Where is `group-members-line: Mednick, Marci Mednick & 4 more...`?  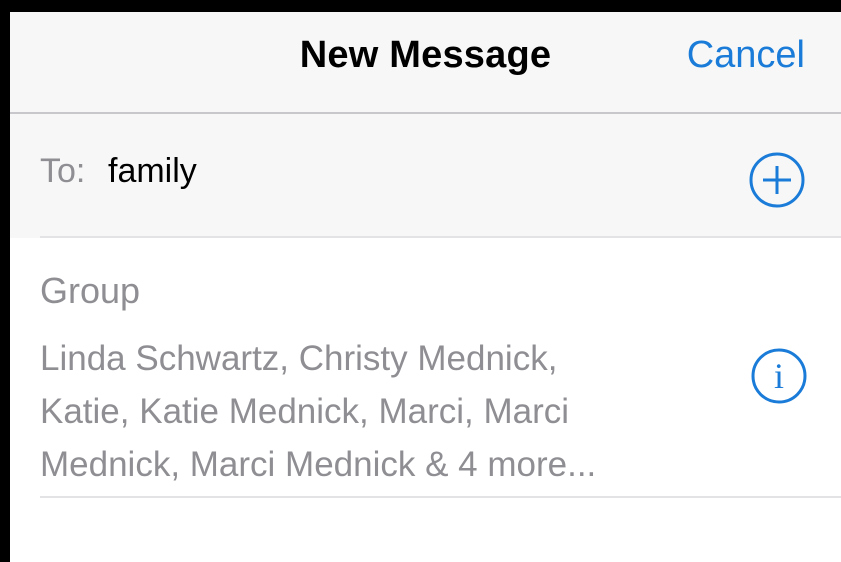
group-members-line: Mednick, Marci Mednick & 4 more... is located at coordinates (318, 464).